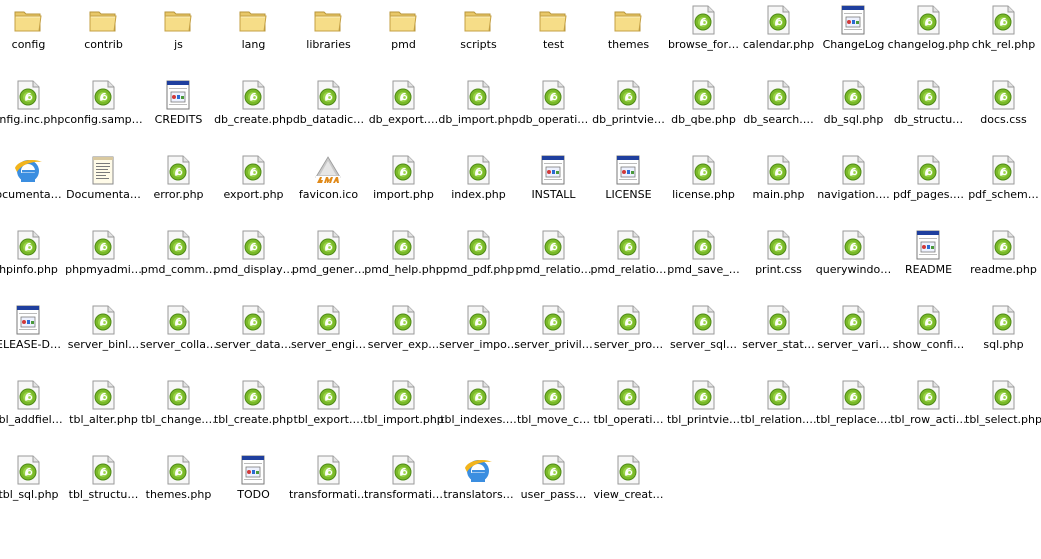  I want to click on file-item: tbl_select.php, so click(1003, 413).